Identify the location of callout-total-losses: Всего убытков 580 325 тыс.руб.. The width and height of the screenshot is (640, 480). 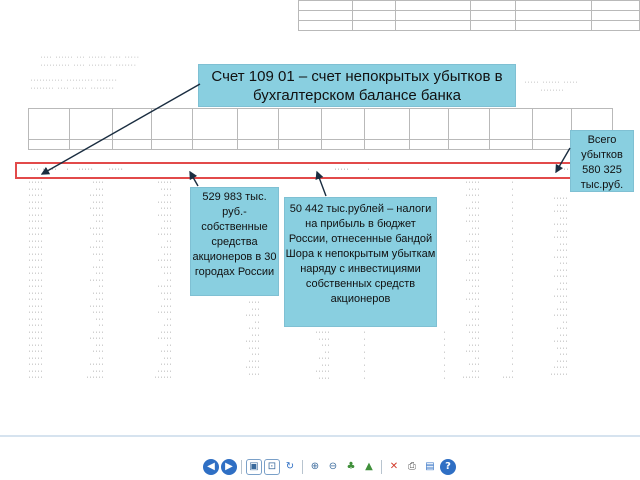
(602, 161).